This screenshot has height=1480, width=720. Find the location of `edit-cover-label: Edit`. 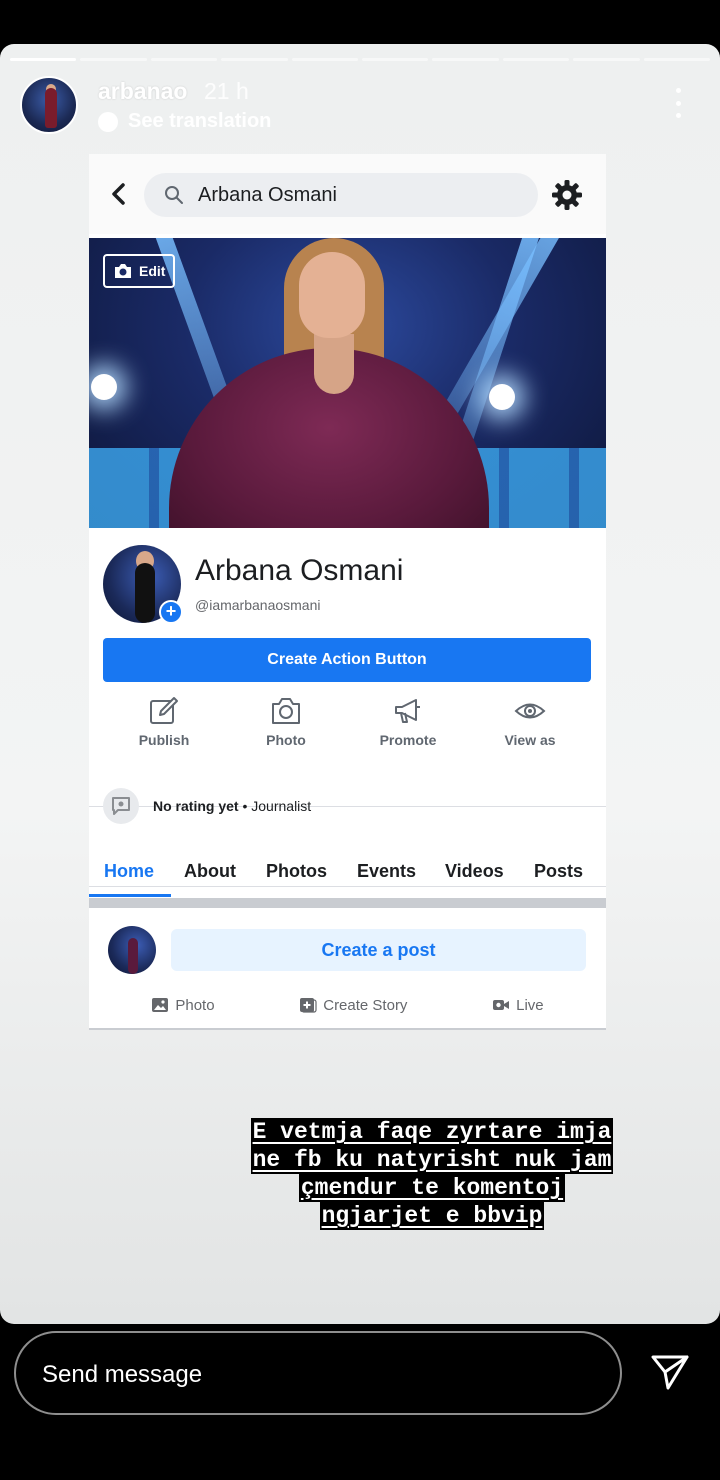

edit-cover-label: Edit is located at coordinates (152, 271).